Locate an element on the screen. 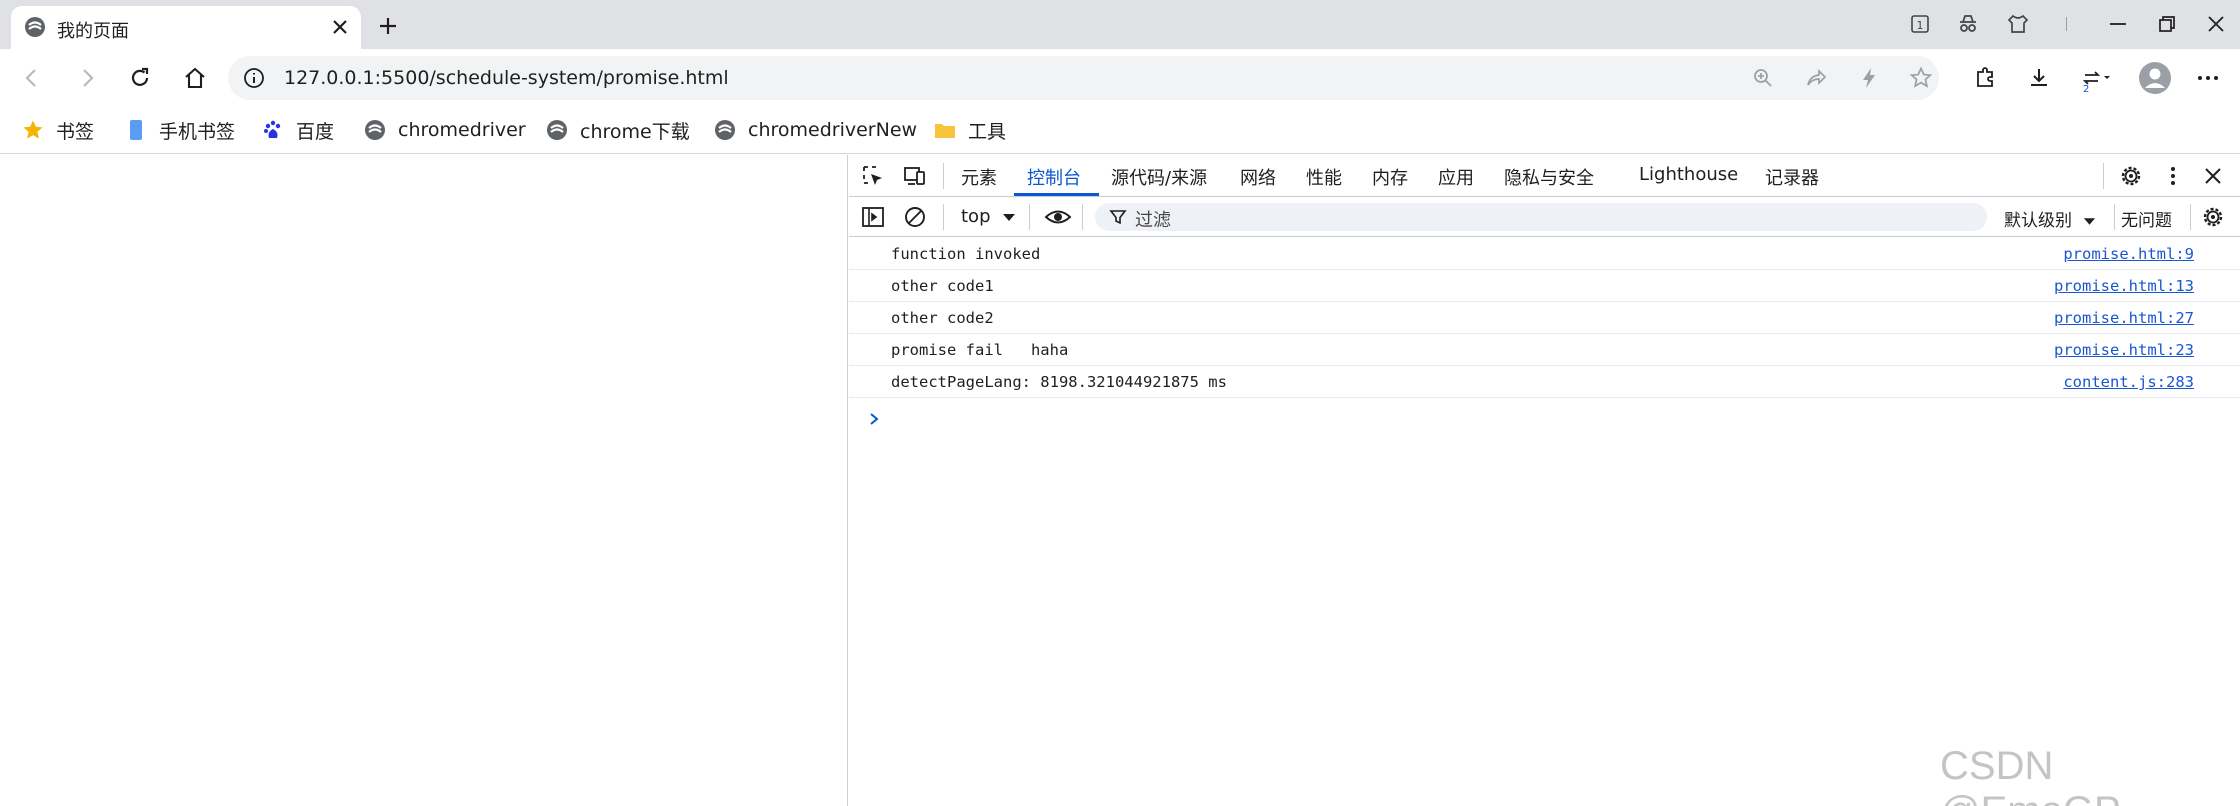  bookmark-item: chrome下载 is located at coordinates (617, 130).